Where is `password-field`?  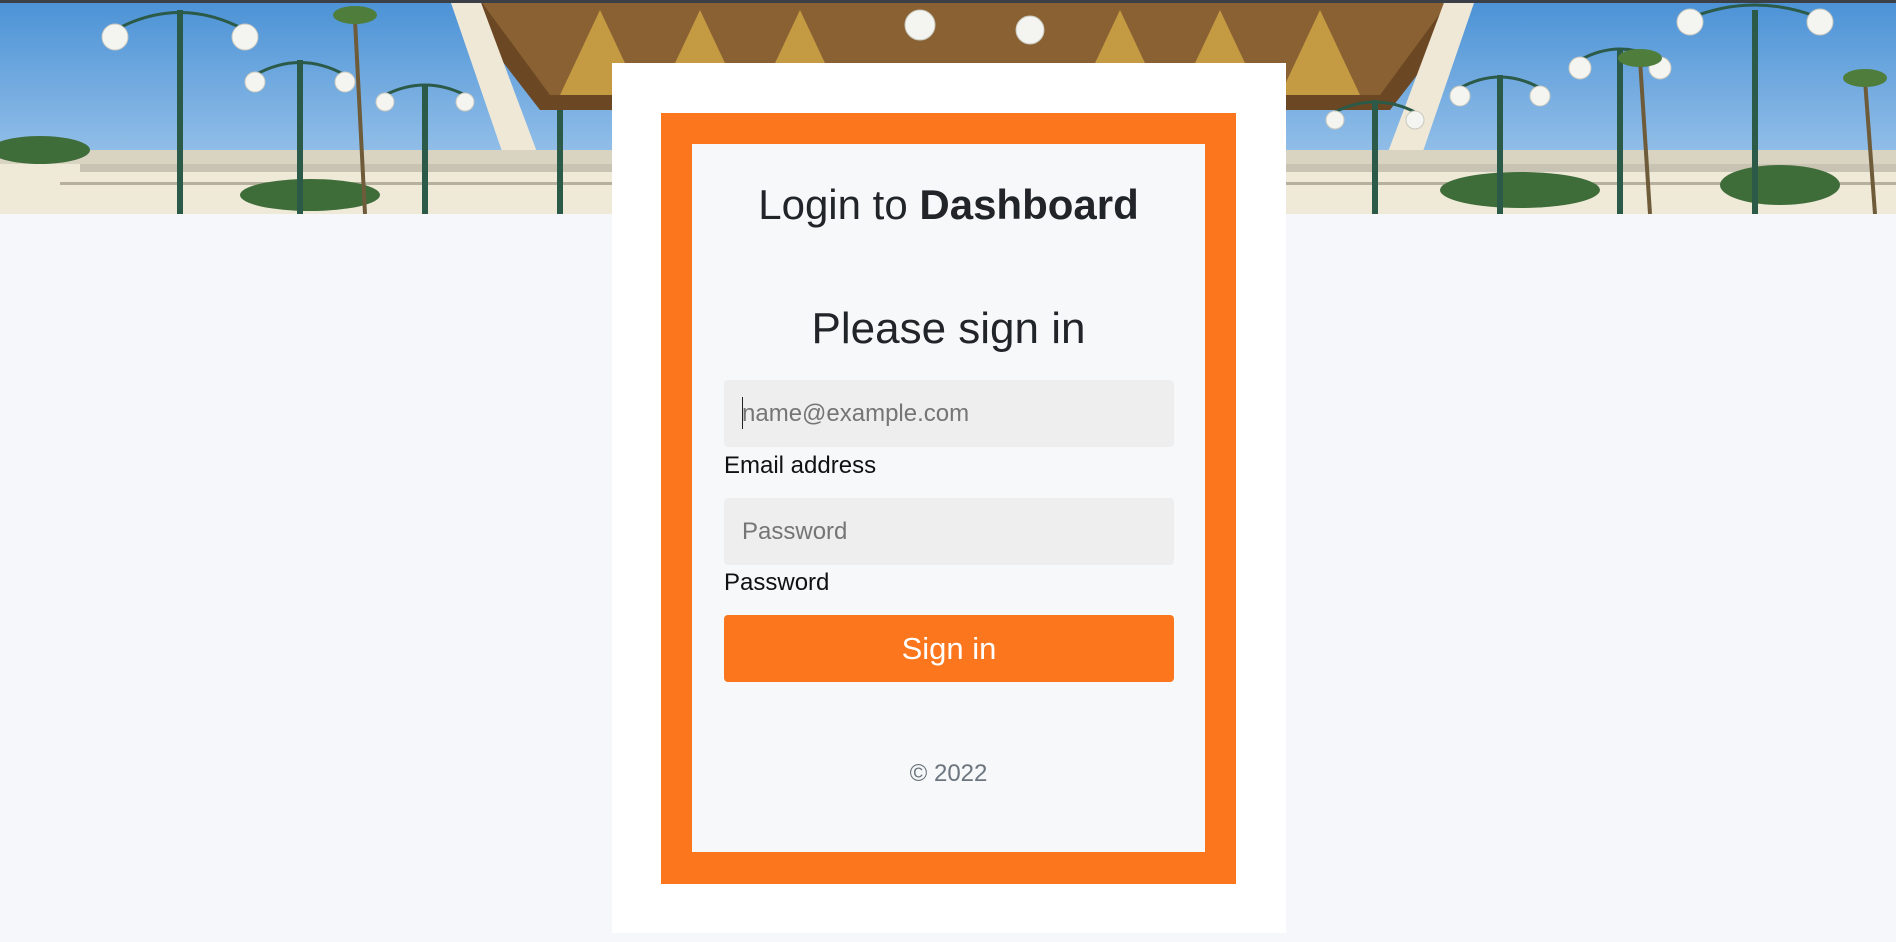 password-field is located at coordinates (949, 531).